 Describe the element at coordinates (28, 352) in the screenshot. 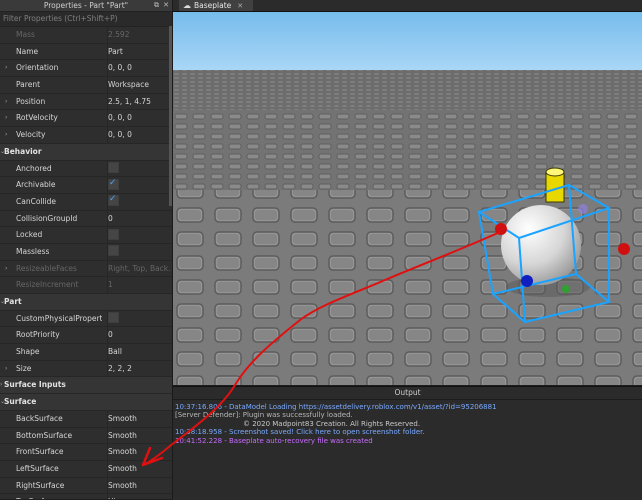

I see `property-name: Shape` at that location.